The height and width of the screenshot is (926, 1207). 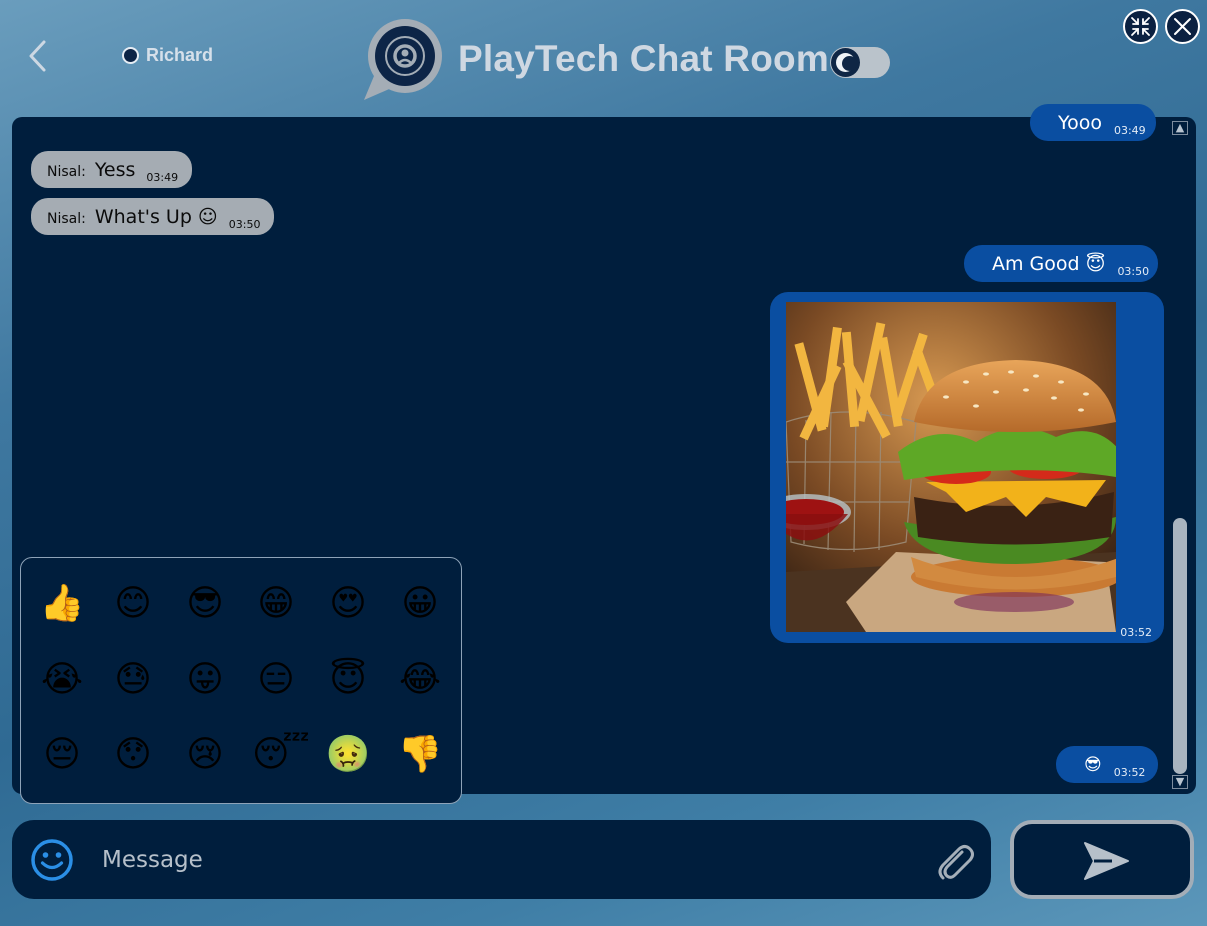 I want to click on message-bubble-outgoing: Am Good 😇 03:50, so click(x=1061, y=263).